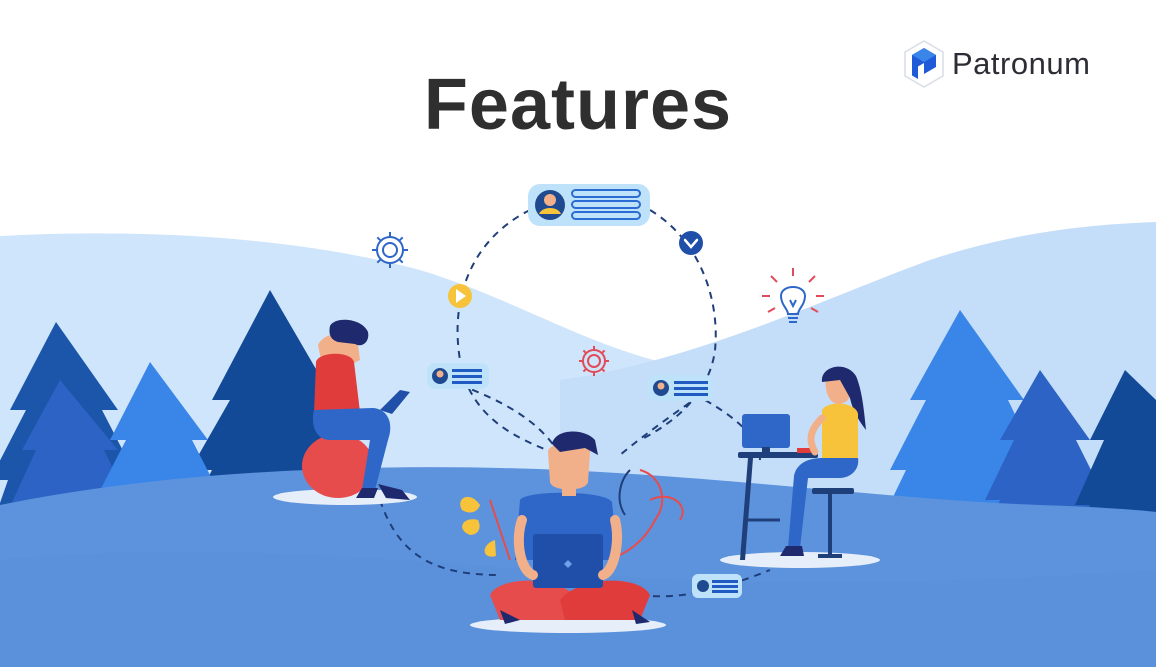  I want to click on brand-logo: Patronum, so click(996, 64).